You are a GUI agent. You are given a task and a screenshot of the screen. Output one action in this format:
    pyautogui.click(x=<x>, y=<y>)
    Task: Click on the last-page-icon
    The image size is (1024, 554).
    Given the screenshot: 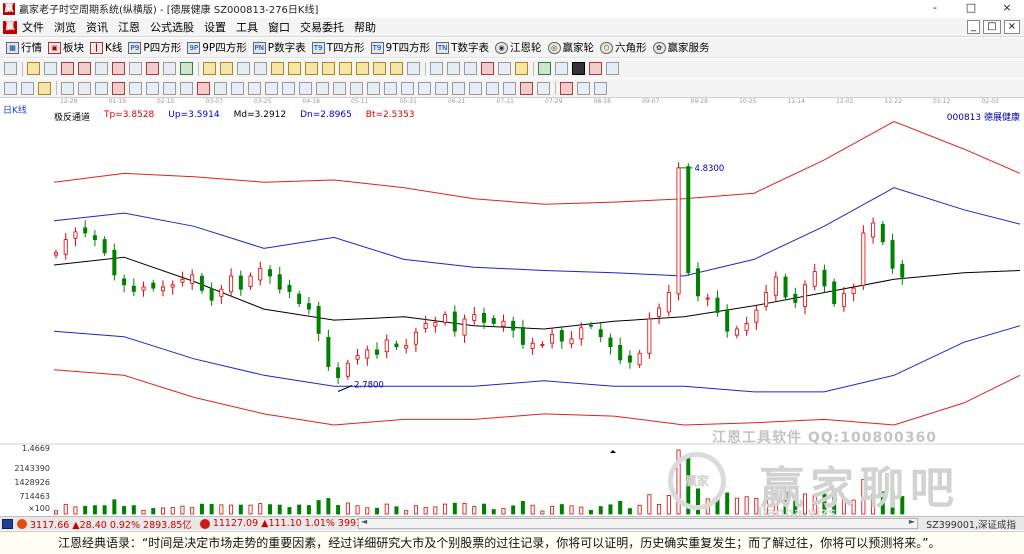 What is the action you would take?
    pyautogui.click(x=226, y=68)
    